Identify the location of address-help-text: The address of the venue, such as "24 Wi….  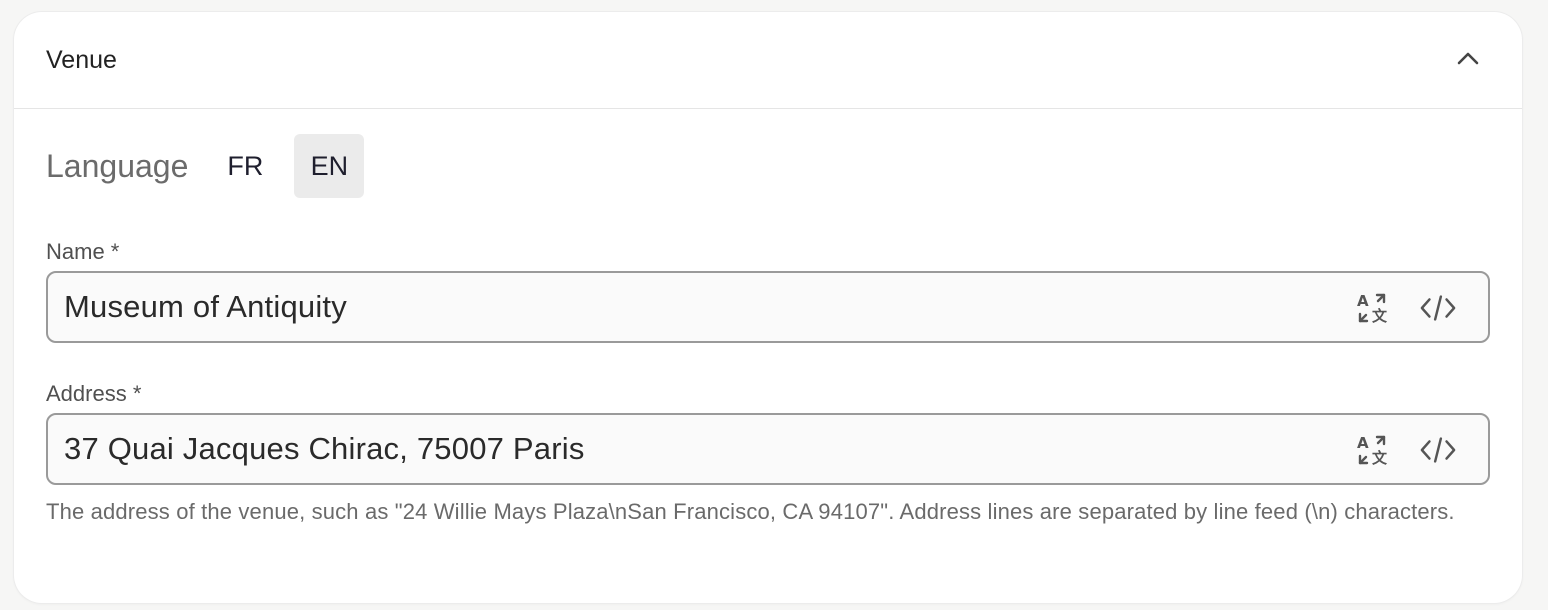
(750, 511).